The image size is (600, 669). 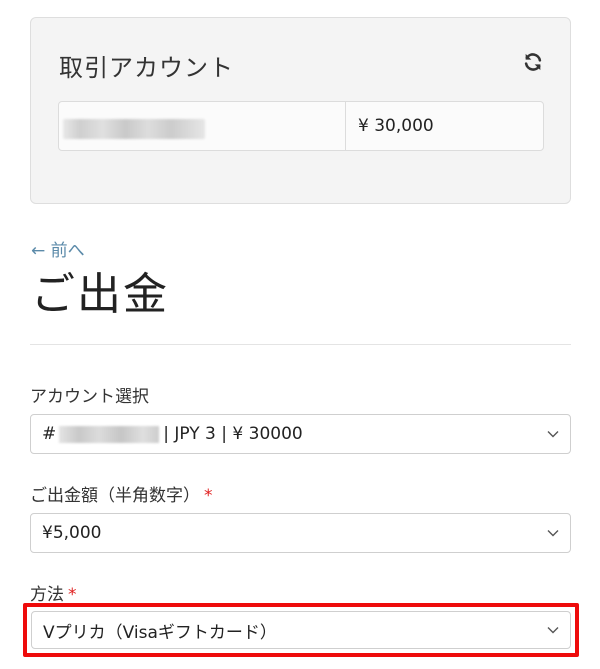 What do you see at coordinates (396, 126) in the screenshot?
I see `account-balance: ¥ 30,000` at bounding box center [396, 126].